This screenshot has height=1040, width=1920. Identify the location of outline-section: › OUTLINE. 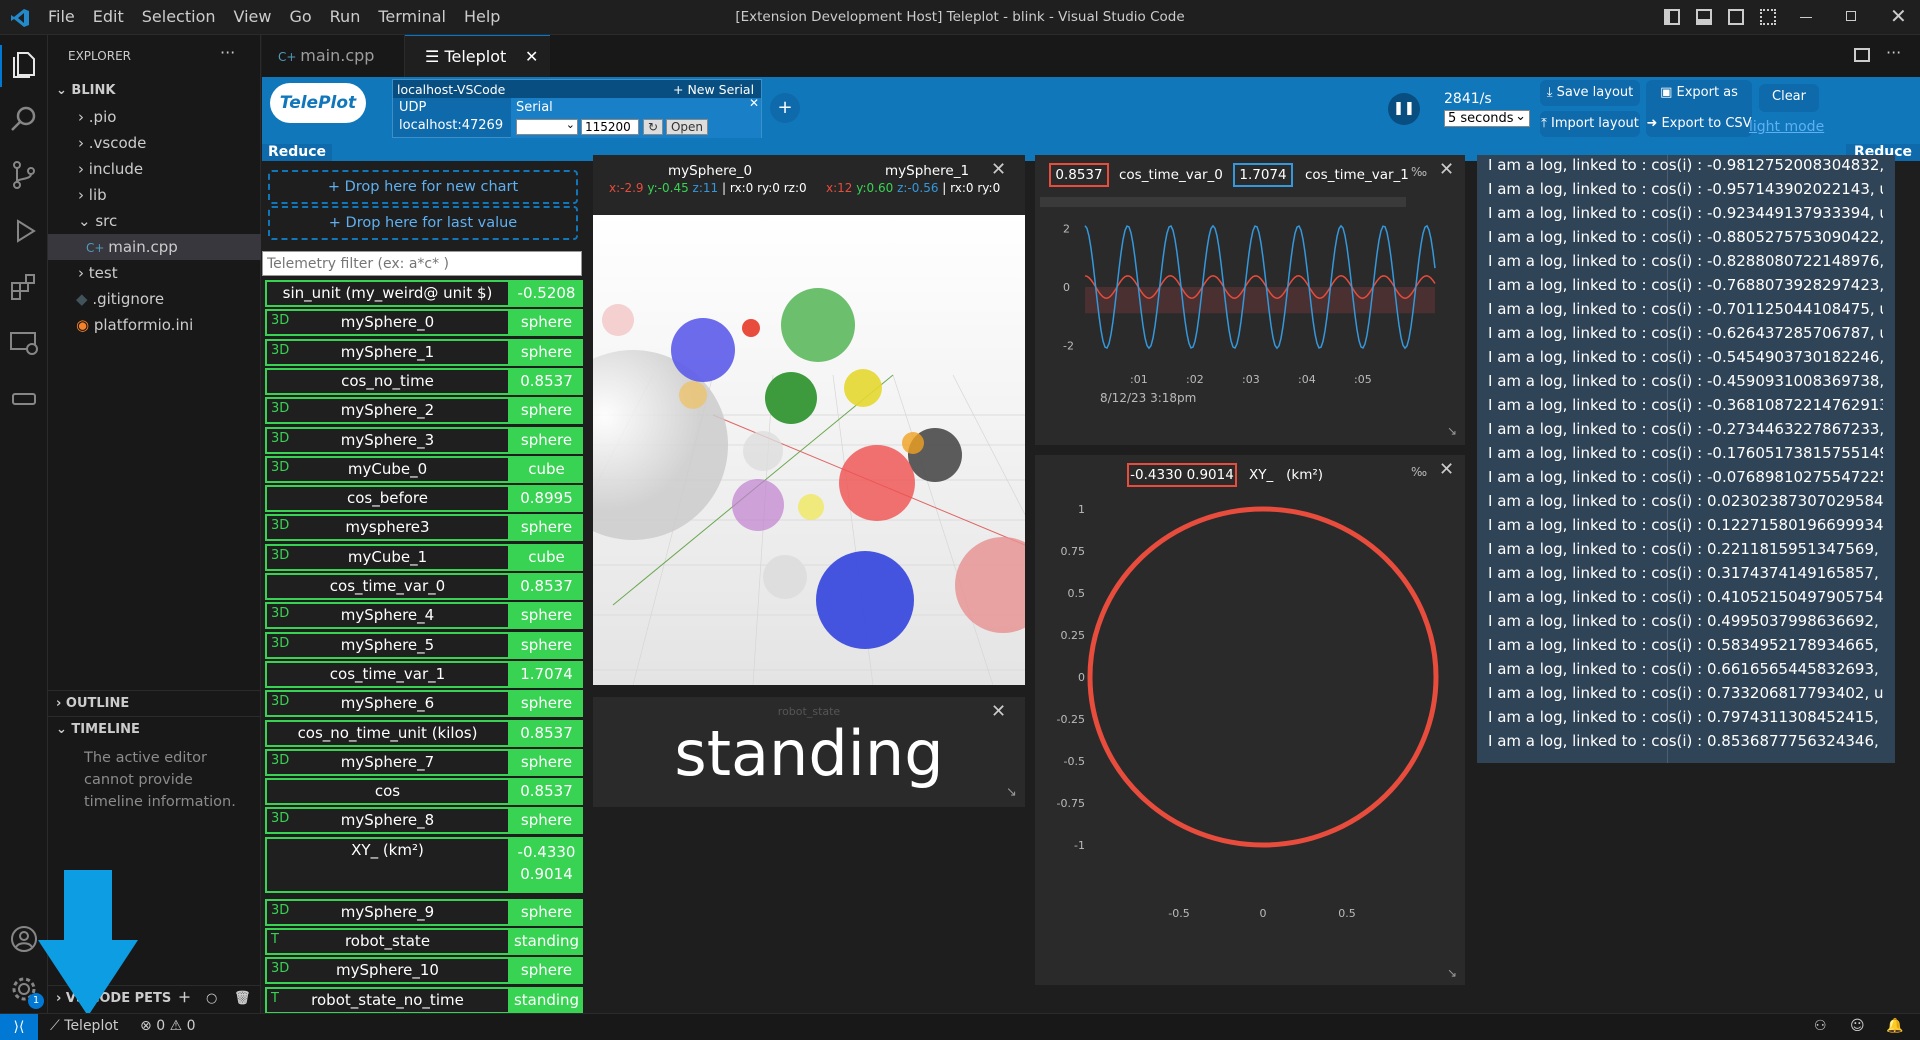
(154, 703).